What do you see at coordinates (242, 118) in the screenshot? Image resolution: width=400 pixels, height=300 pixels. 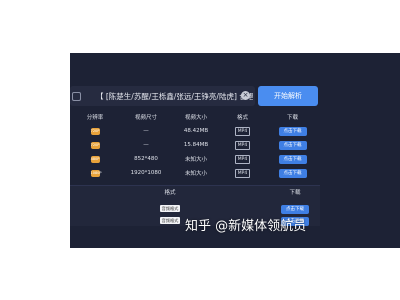 I see `header-format: 格式` at bounding box center [242, 118].